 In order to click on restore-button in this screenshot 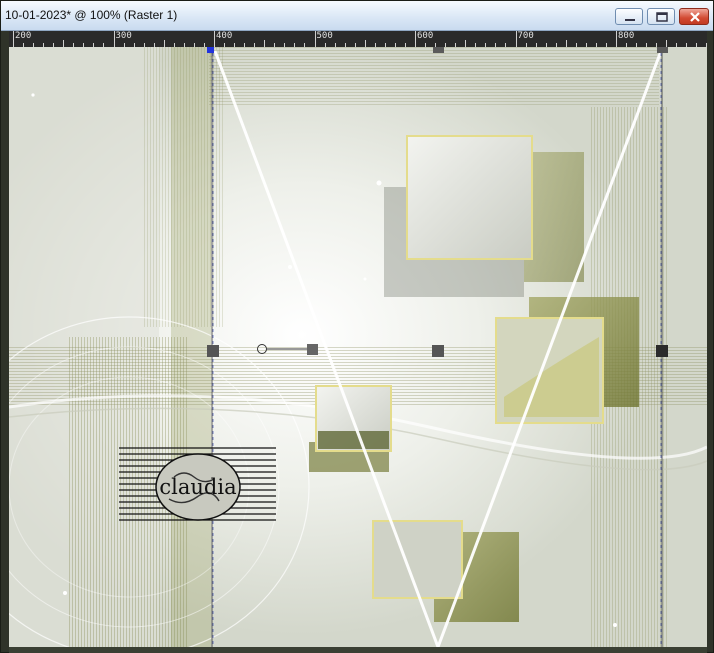, I will do `click(661, 16)`.